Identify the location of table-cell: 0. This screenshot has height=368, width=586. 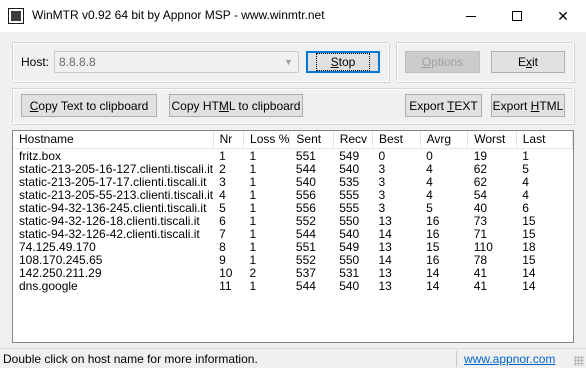
(382, 155).